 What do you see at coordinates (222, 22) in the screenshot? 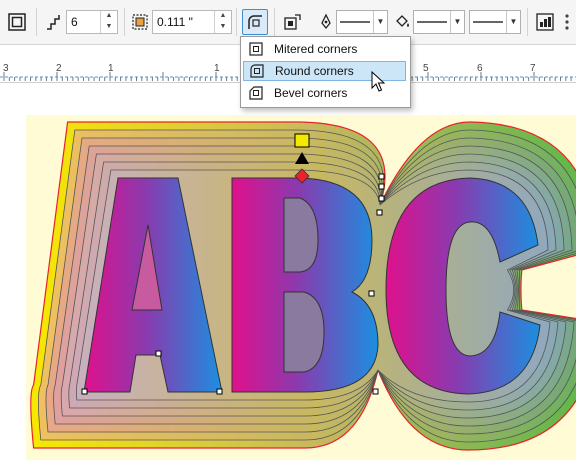
I see `offset-arrows: ▲ ▼` at bounding box center [222, 22].